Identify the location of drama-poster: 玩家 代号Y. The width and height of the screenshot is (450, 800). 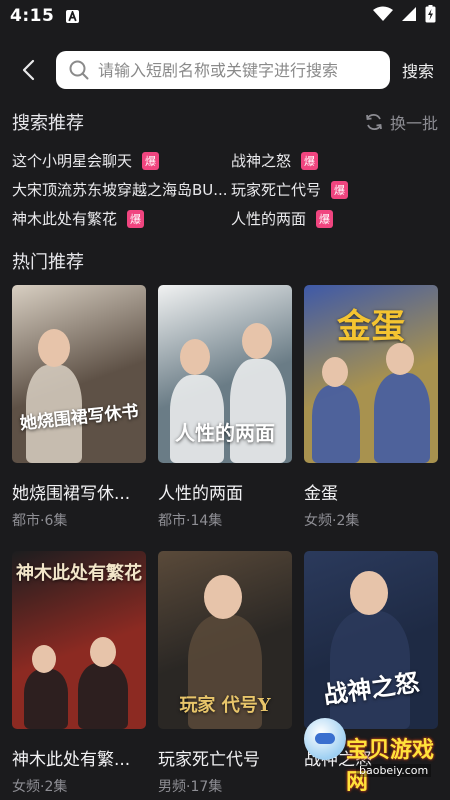
(225, 640).